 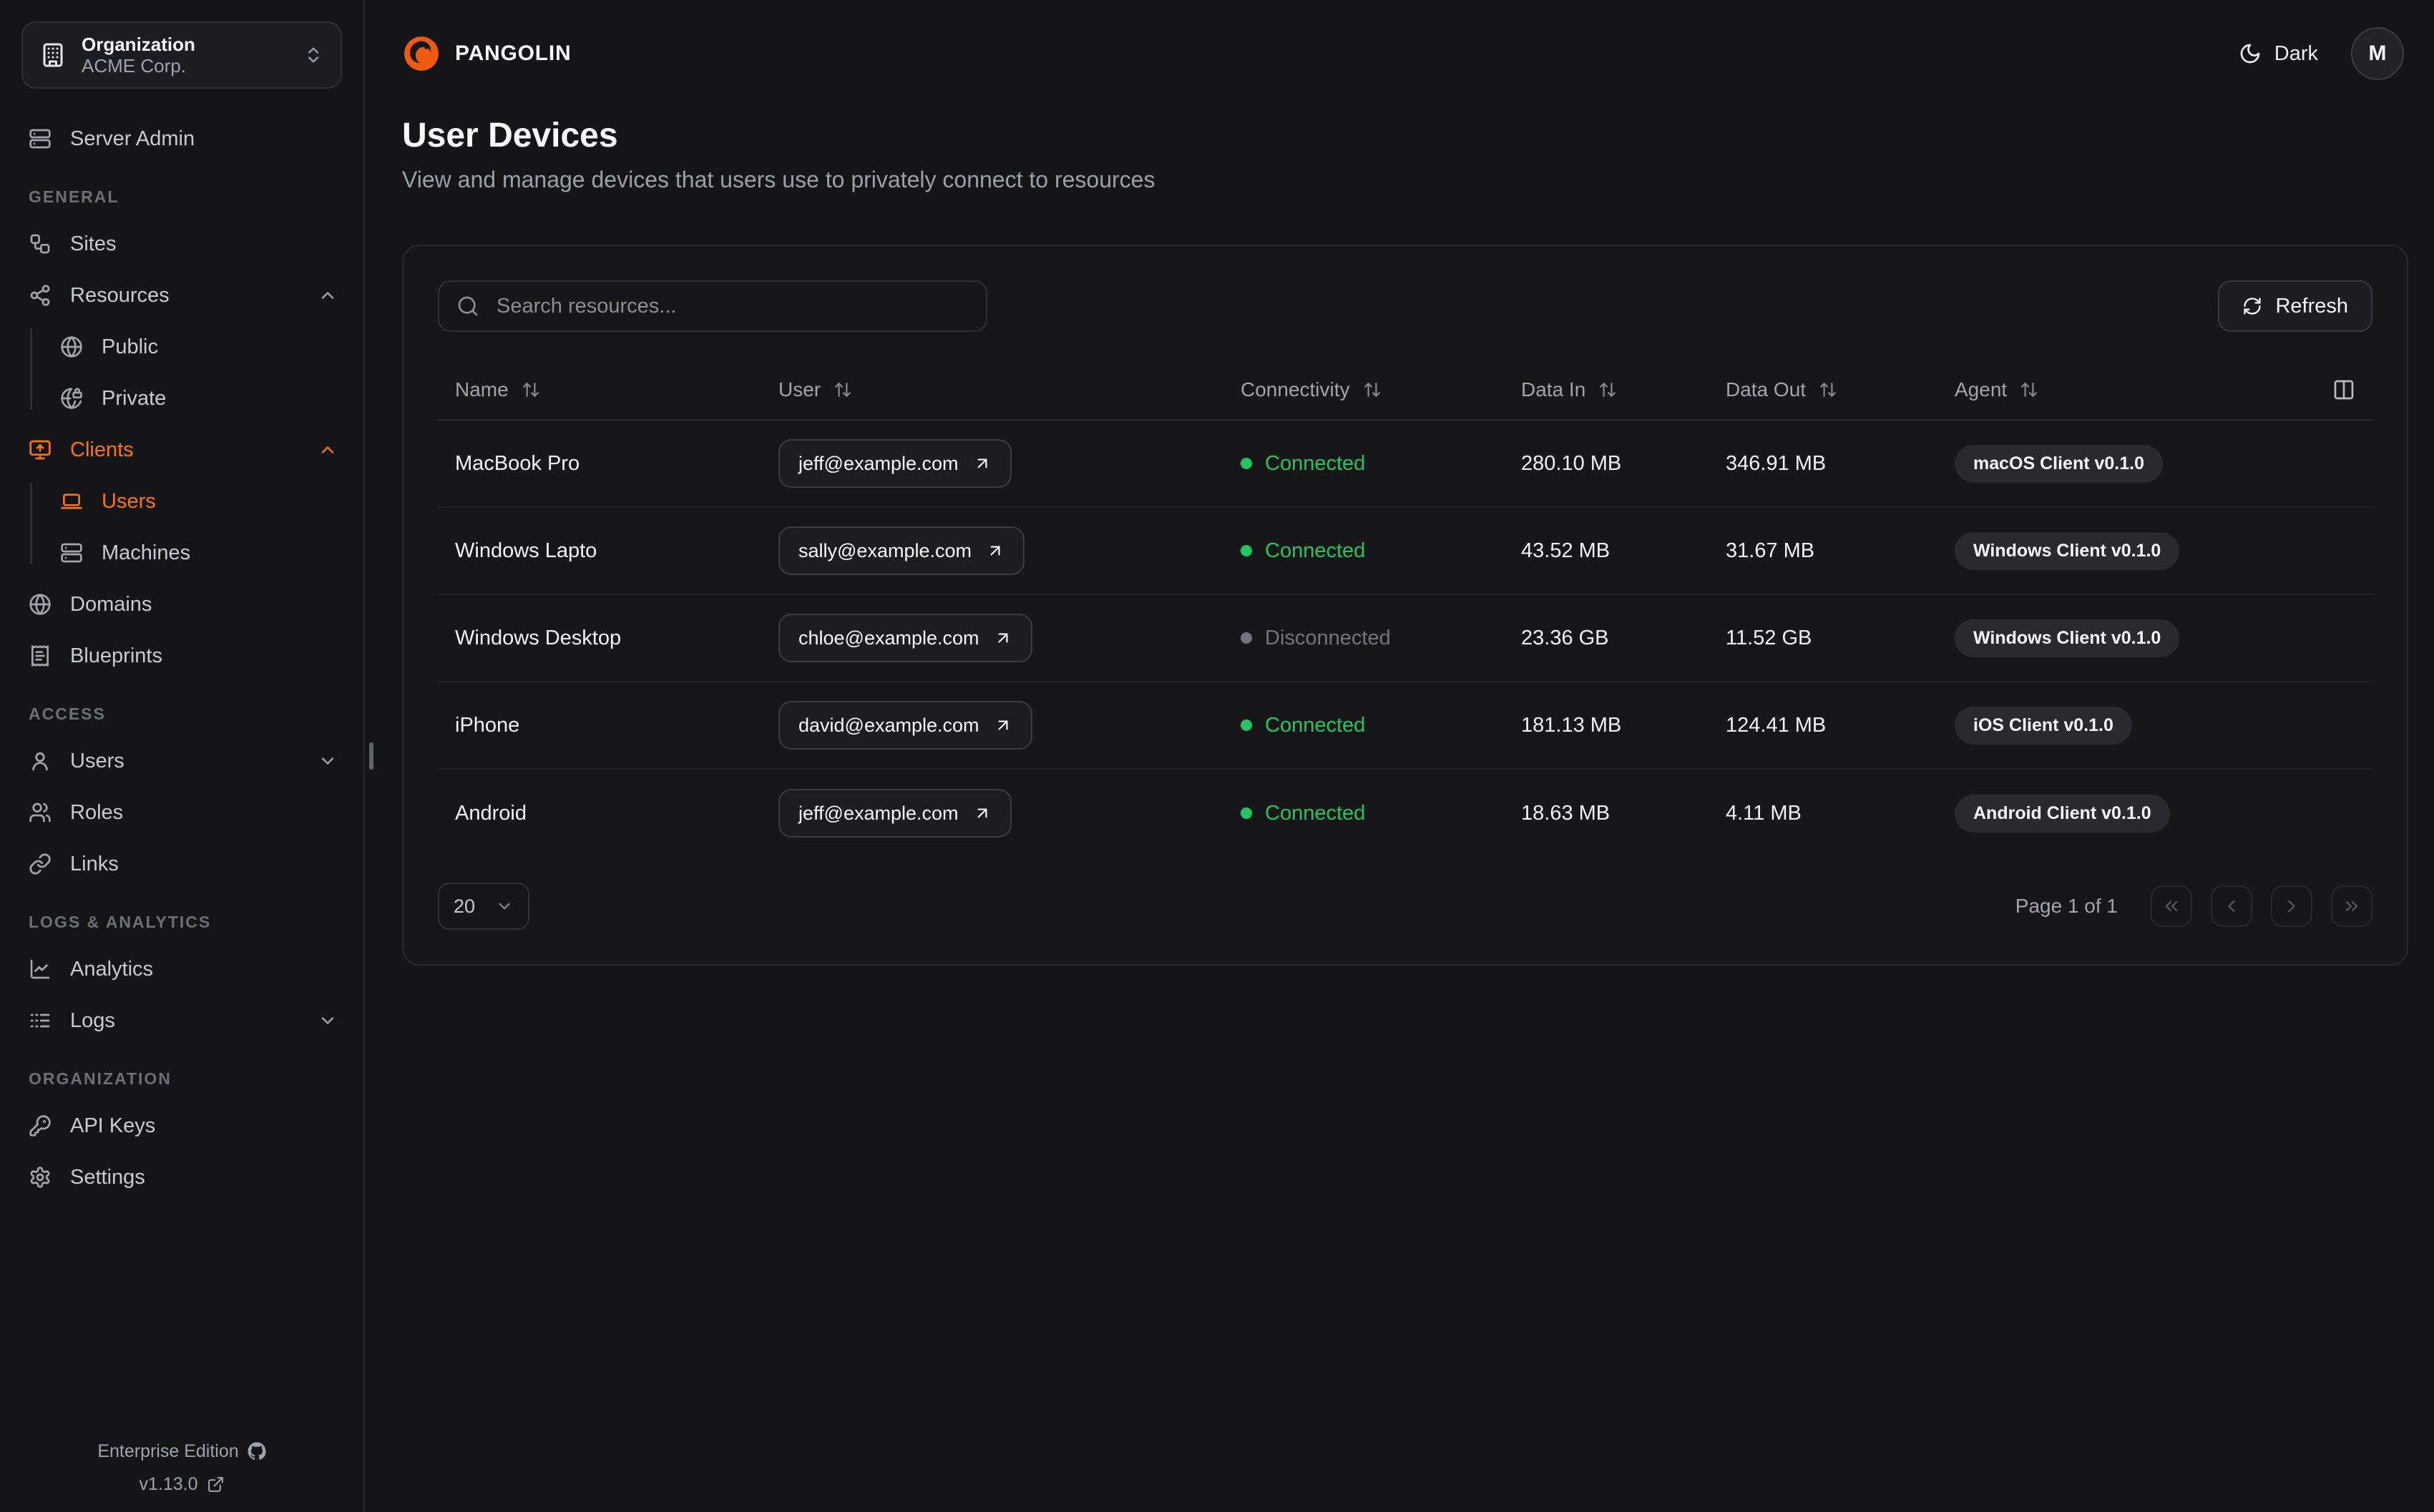 What do you see at coordinates (183, 139) in the screenshot?
I see `sidebar-item-server-admin: Server Admin` at bounding box center [183, 139].